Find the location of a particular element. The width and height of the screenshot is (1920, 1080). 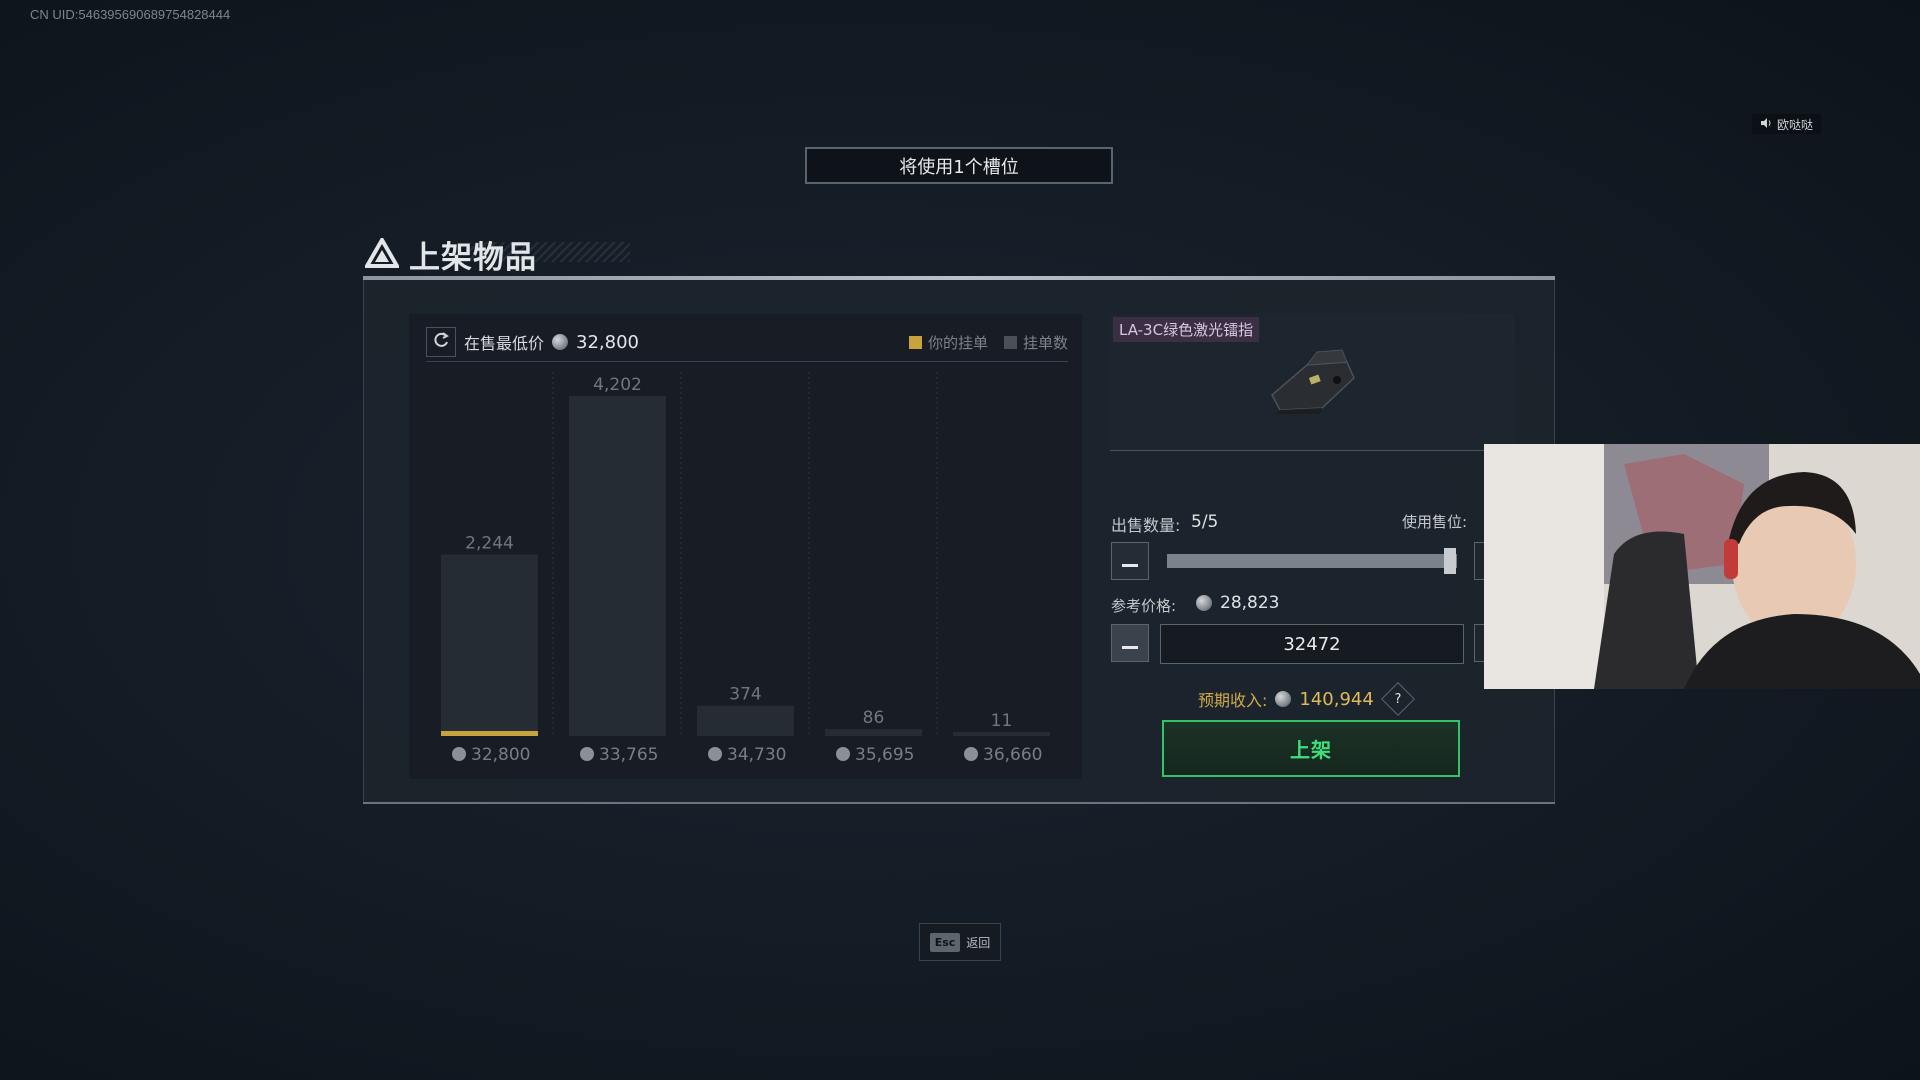

chart-header: 在售最低价 32,800 你的挂单 挂单数 is located at coordinates (747, 342).